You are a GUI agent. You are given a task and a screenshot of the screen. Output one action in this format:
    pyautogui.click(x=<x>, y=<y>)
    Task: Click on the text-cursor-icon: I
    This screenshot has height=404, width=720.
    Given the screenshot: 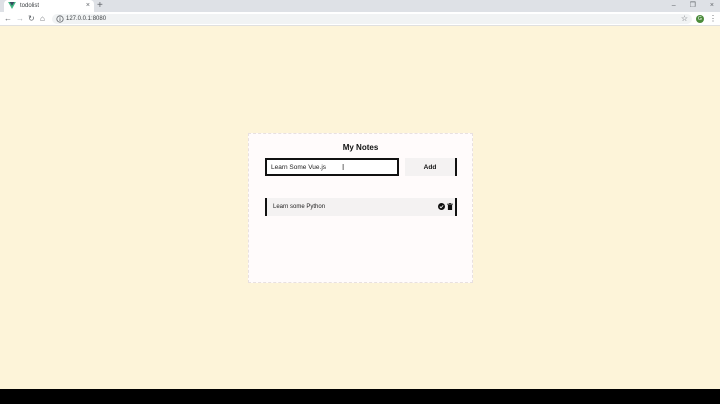 What is the action you would take?
    pyautogui.click(x=343, y=167)
    